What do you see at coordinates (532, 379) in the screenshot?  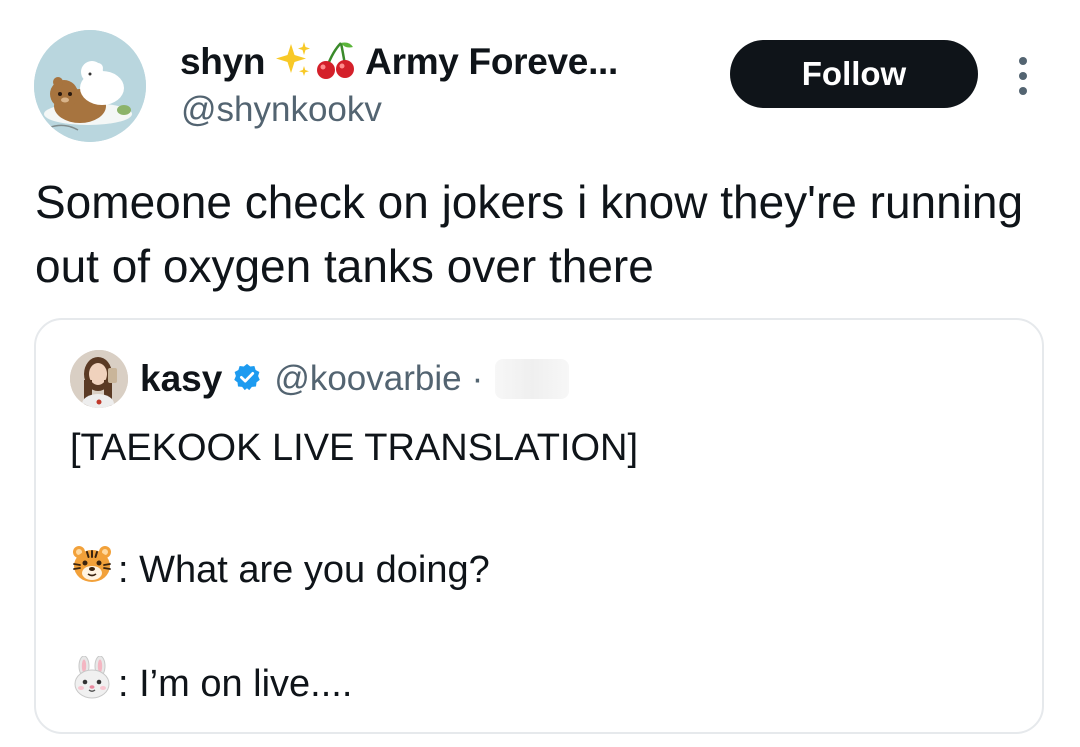 I see `redacted-timestamp` at bounding box center [532, 379].